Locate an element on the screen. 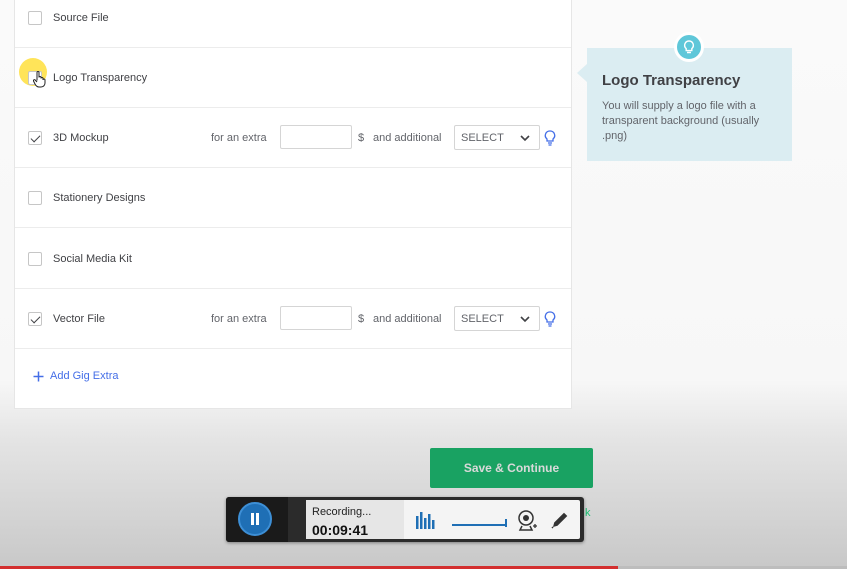 The width and height of the screenshot is (847, 569). tooltip-badge is located at coordinates (689, 47).